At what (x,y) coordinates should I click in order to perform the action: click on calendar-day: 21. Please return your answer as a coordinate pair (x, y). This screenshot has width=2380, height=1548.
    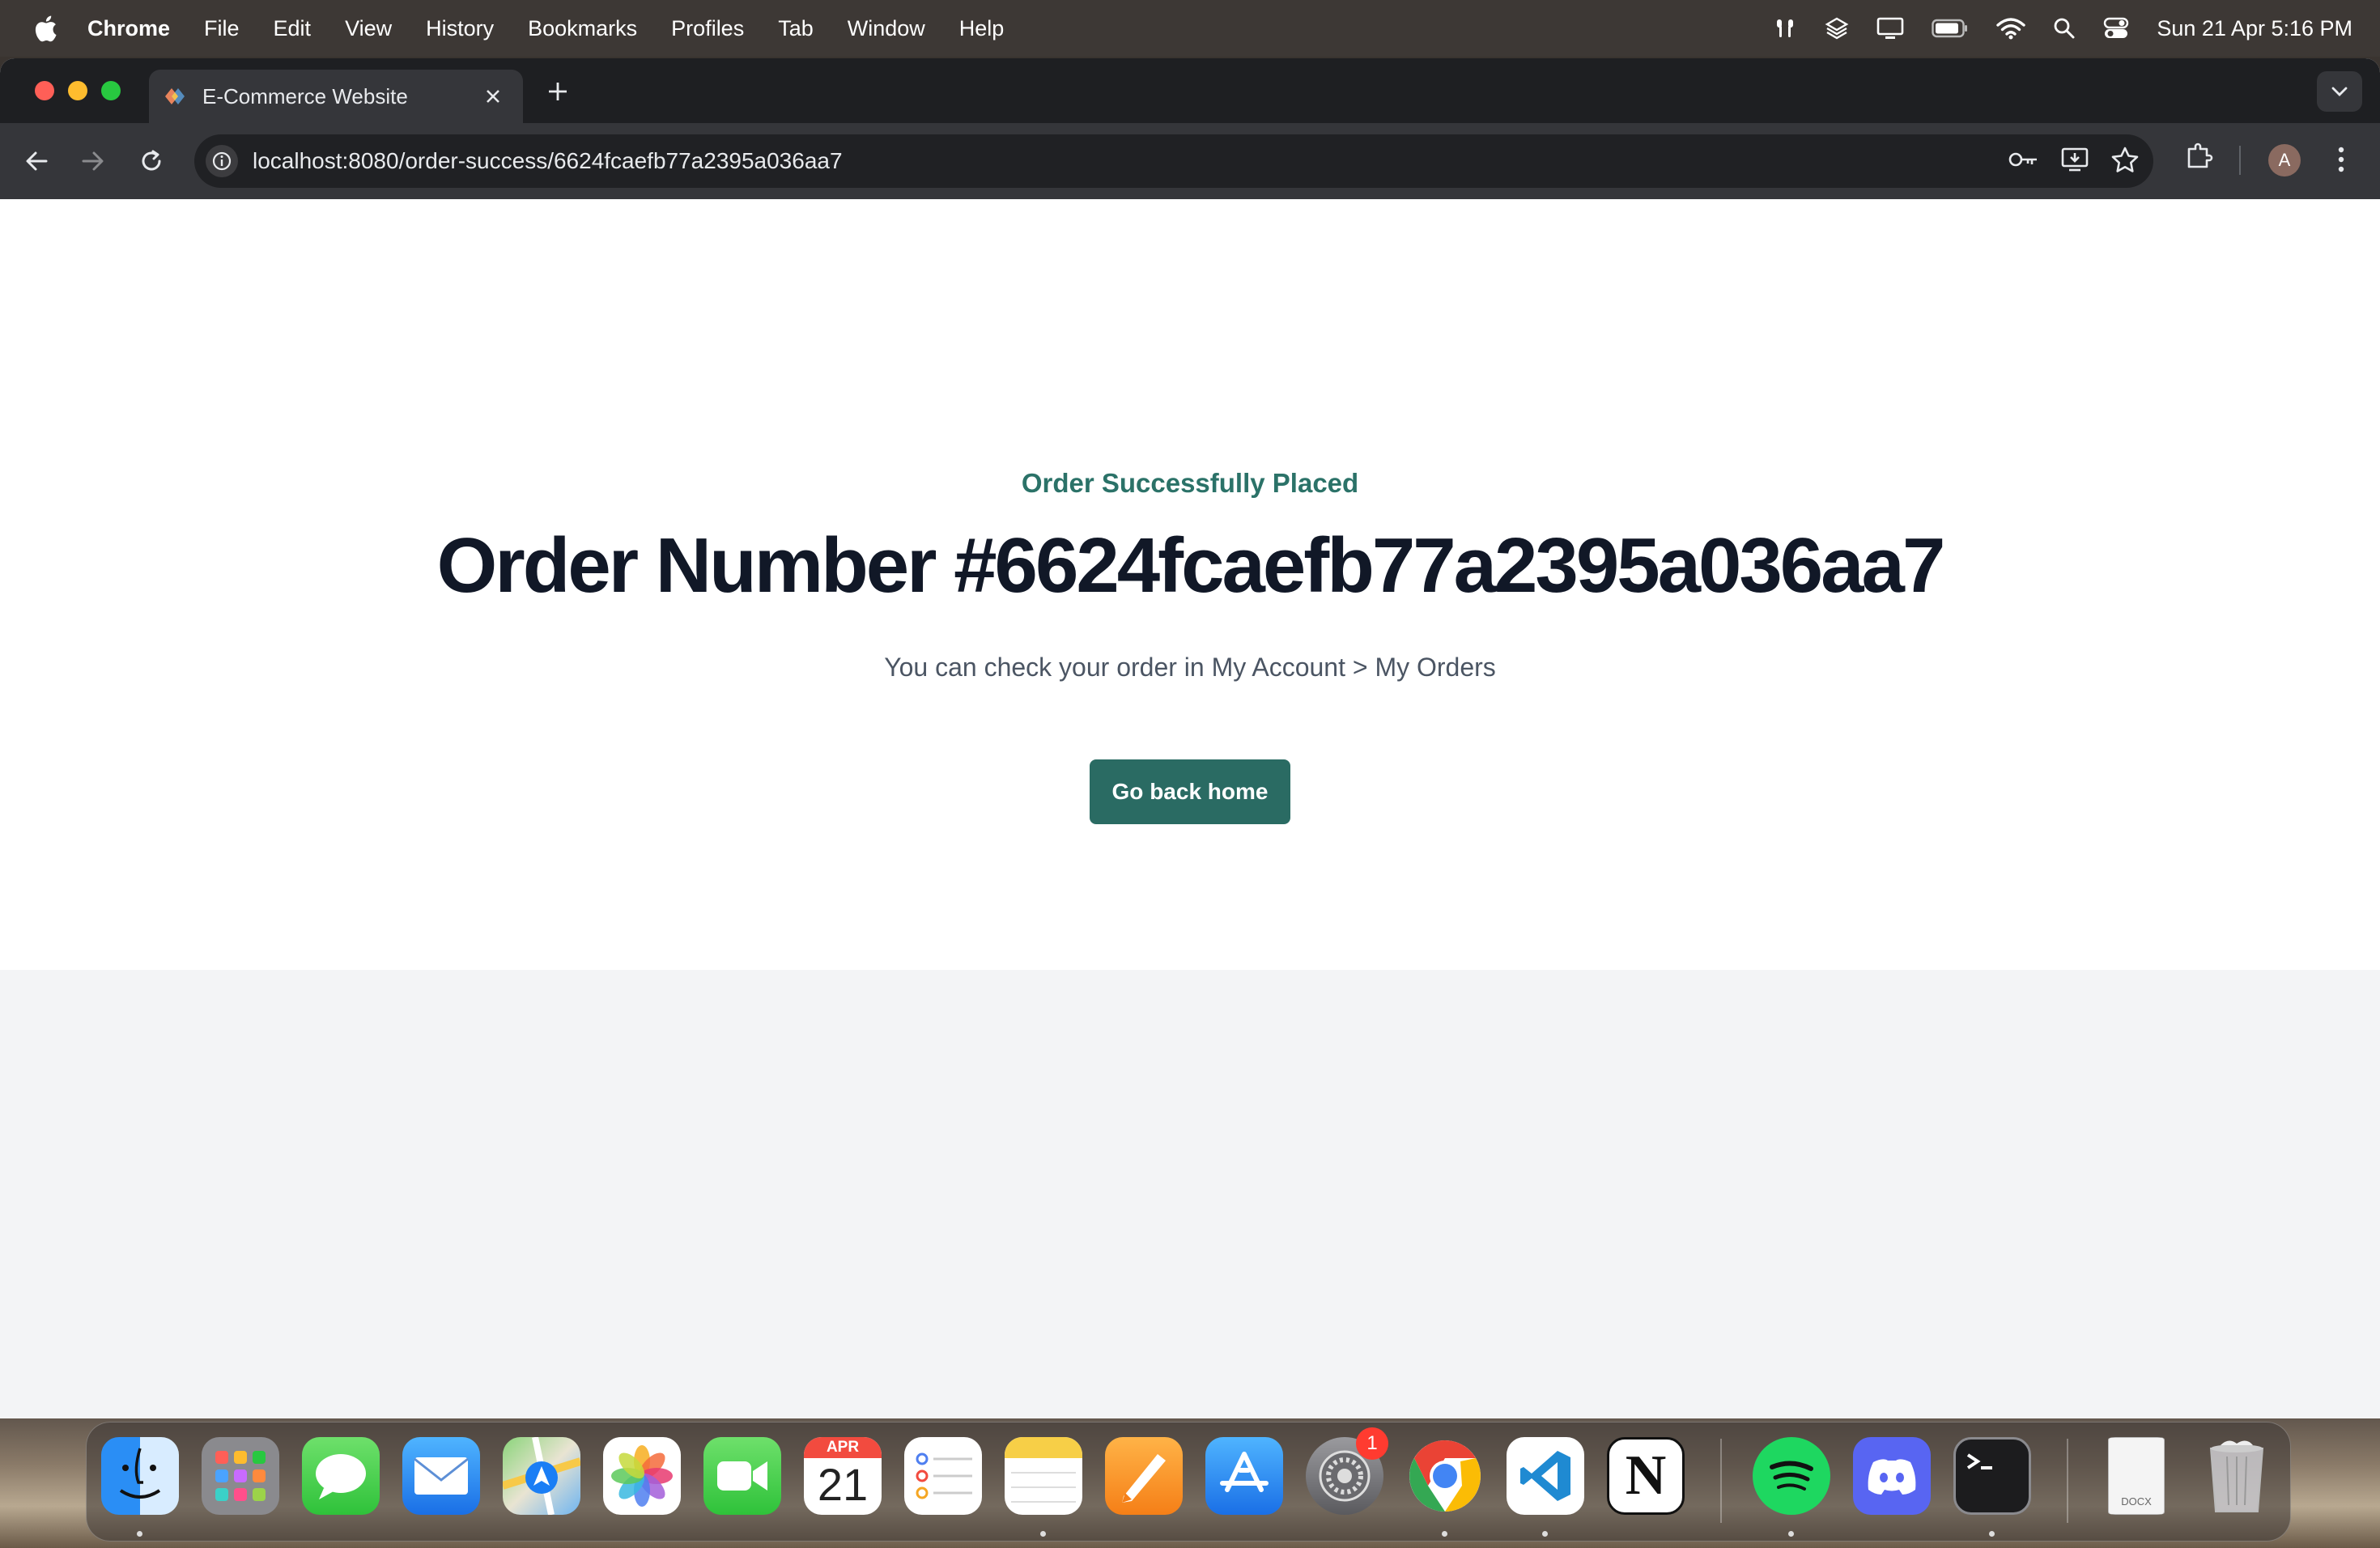
    Looking at the image, I should click on (843, 1485).